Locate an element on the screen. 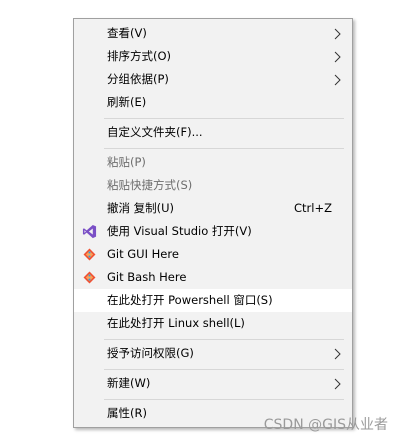 The image size is (402, 444). menu-item-open-linux-shell-label: 在此处打开 Linux shell(L) is located at coordinates (176, 323).